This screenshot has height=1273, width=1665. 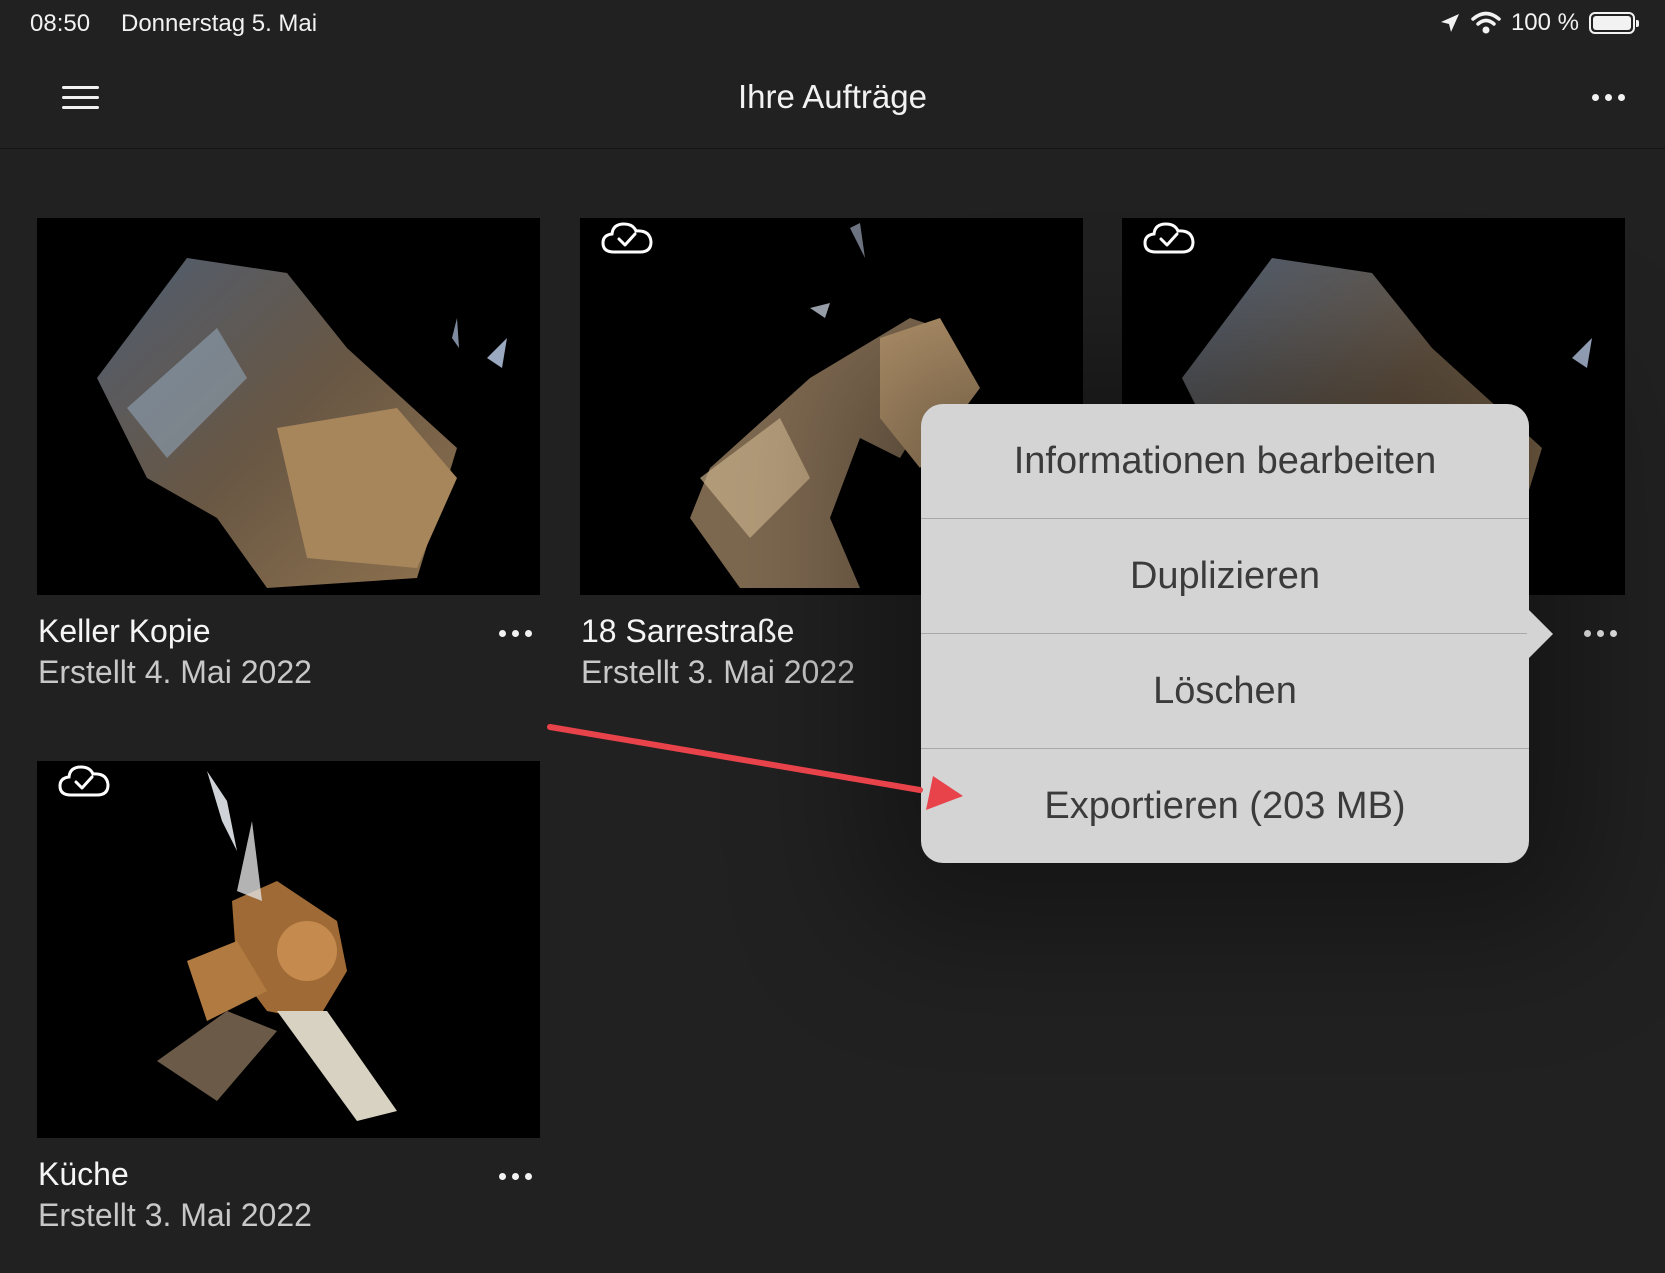 What do you see at coordinates (219, 23) in the screenshot?
I see `status-date: Donnerstag 5. Mai` at bounding box center [219, 23].